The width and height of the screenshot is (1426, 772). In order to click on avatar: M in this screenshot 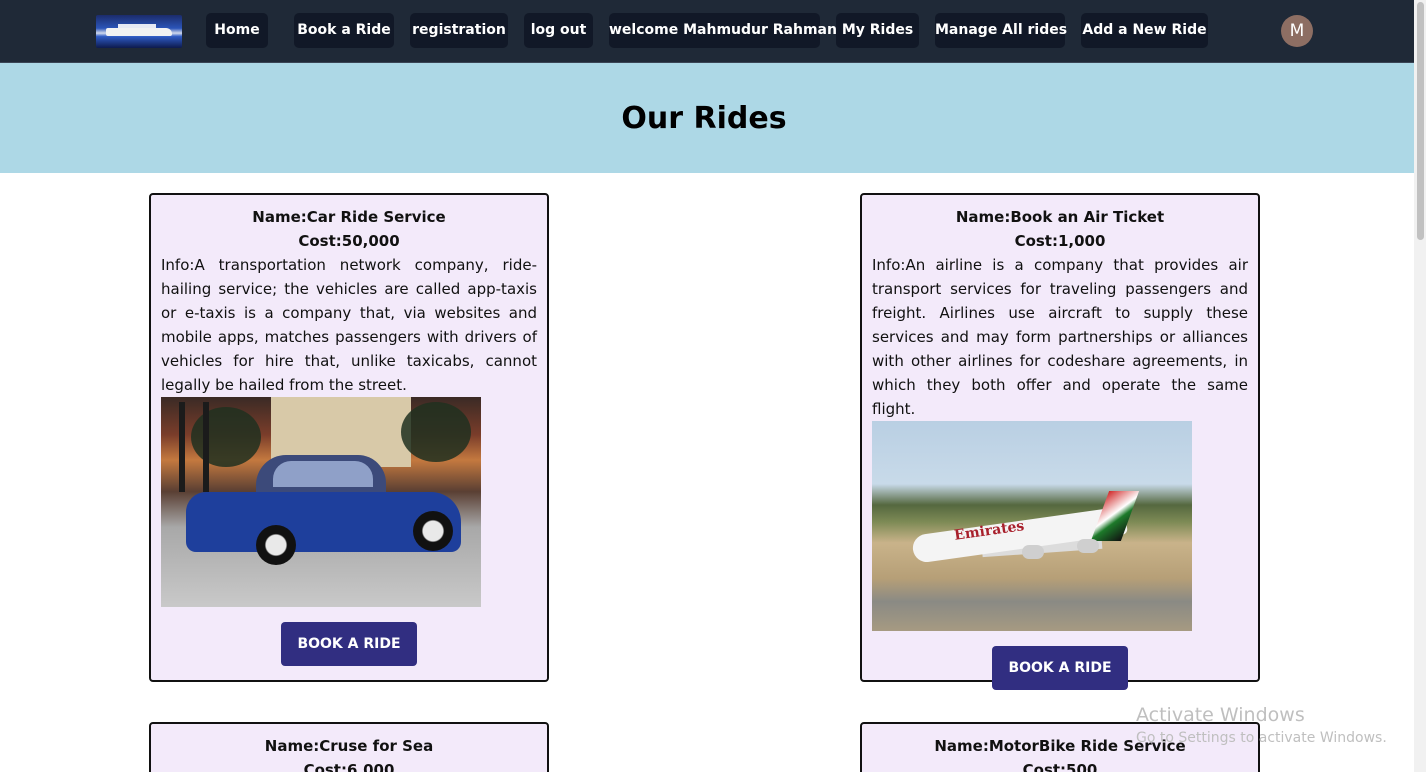, I will do `click(1297, 31)`.